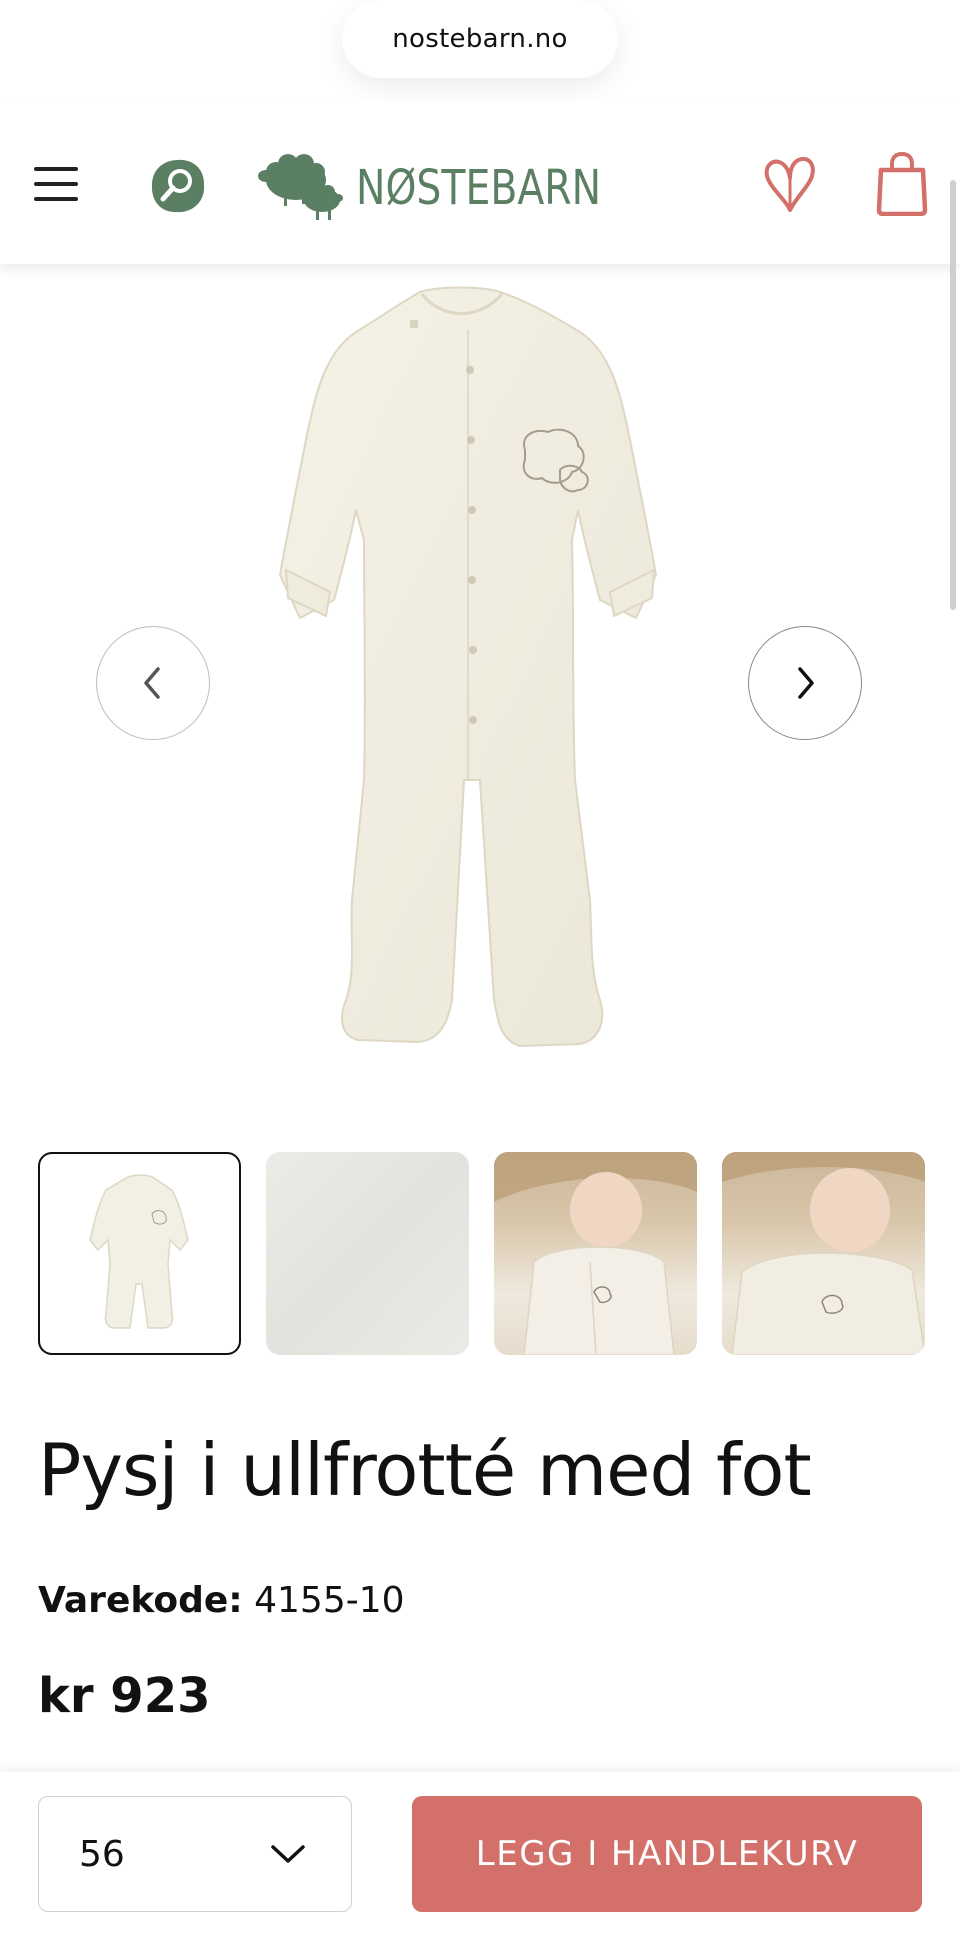 This screenshot has height=1937, width=960. Describe the element at coordinates (790, 185) in the screenshot. I see `heart-icon` at that location.